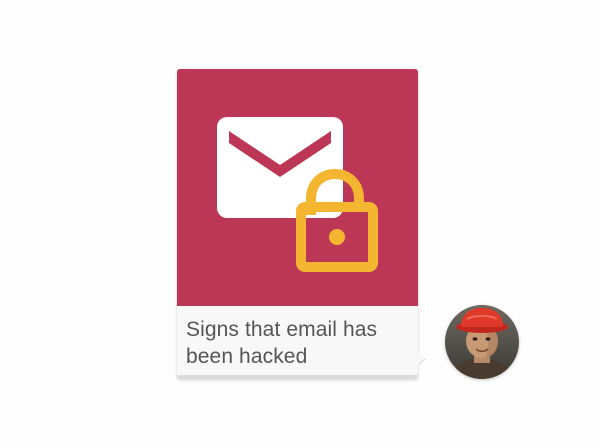 This screenshot has height=448, width=600. Describe the element at coordinates (282, 343) in the screenshot. I see `post-title: Signs that email has been hacked` at that location.